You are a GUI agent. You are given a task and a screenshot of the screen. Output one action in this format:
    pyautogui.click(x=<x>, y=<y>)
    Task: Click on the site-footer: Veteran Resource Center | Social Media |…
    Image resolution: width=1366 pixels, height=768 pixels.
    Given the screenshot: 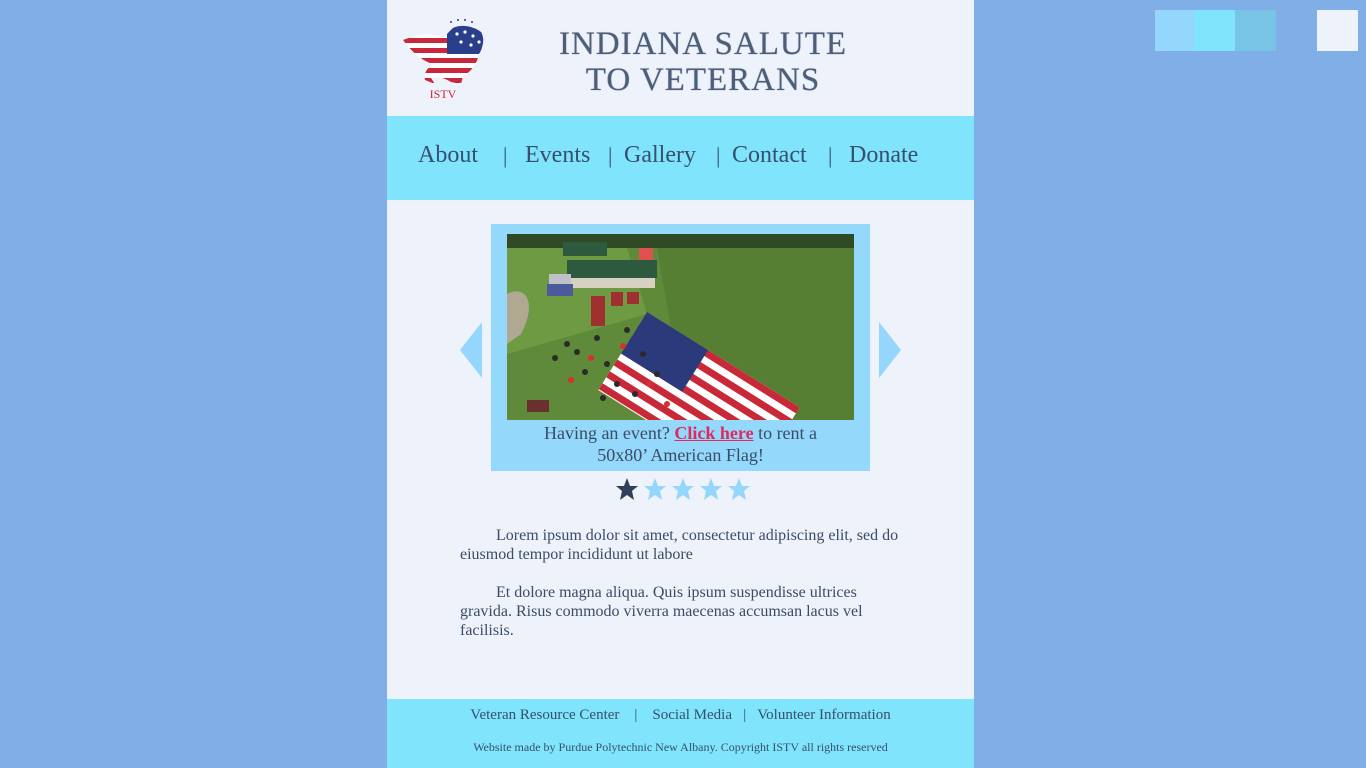 What is the action you would take?
    pyautogui.click(x=680, y=733)
    